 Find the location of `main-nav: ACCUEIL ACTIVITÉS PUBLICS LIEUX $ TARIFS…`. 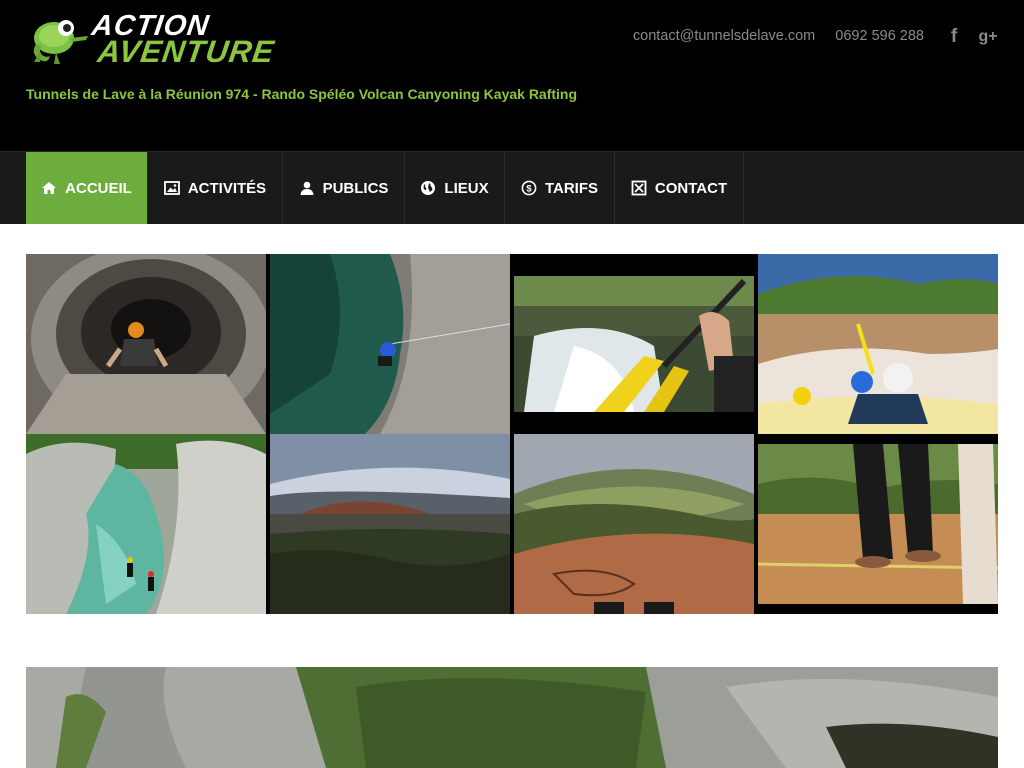

main-nav: ACCUEIL ACTIVITÉS PUBLICS LIEUX $ TARIFS… is located at coordinates (512, 187).